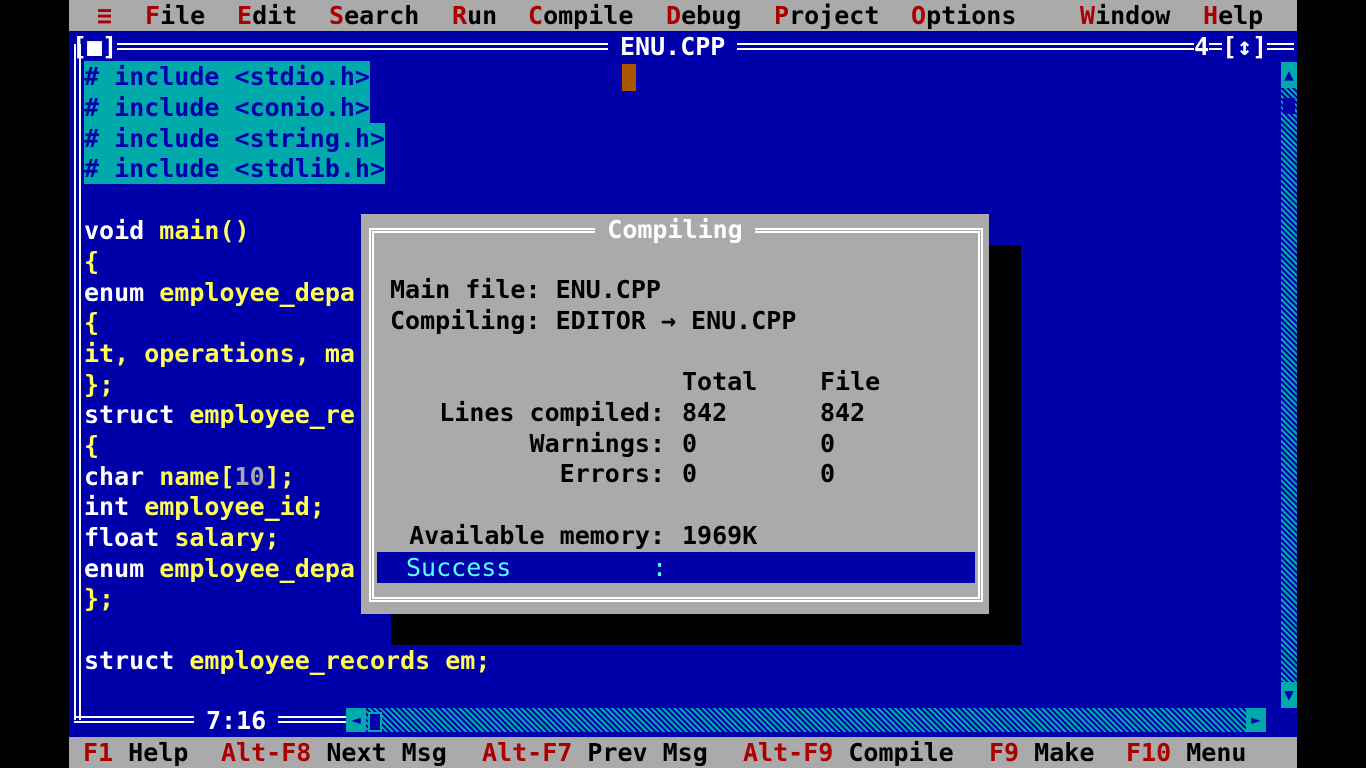 The width and height of the screenshot is (1366, 768). Describe the element at coordinates (580, 15) in the screenshot. I see `menu-compile: Compile` at that location.